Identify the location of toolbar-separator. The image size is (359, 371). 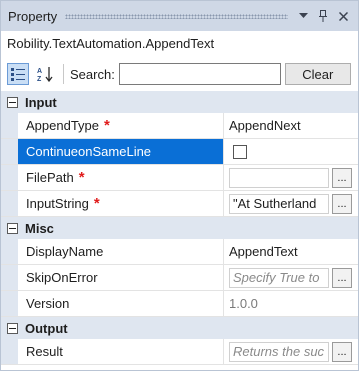
(63, 74).